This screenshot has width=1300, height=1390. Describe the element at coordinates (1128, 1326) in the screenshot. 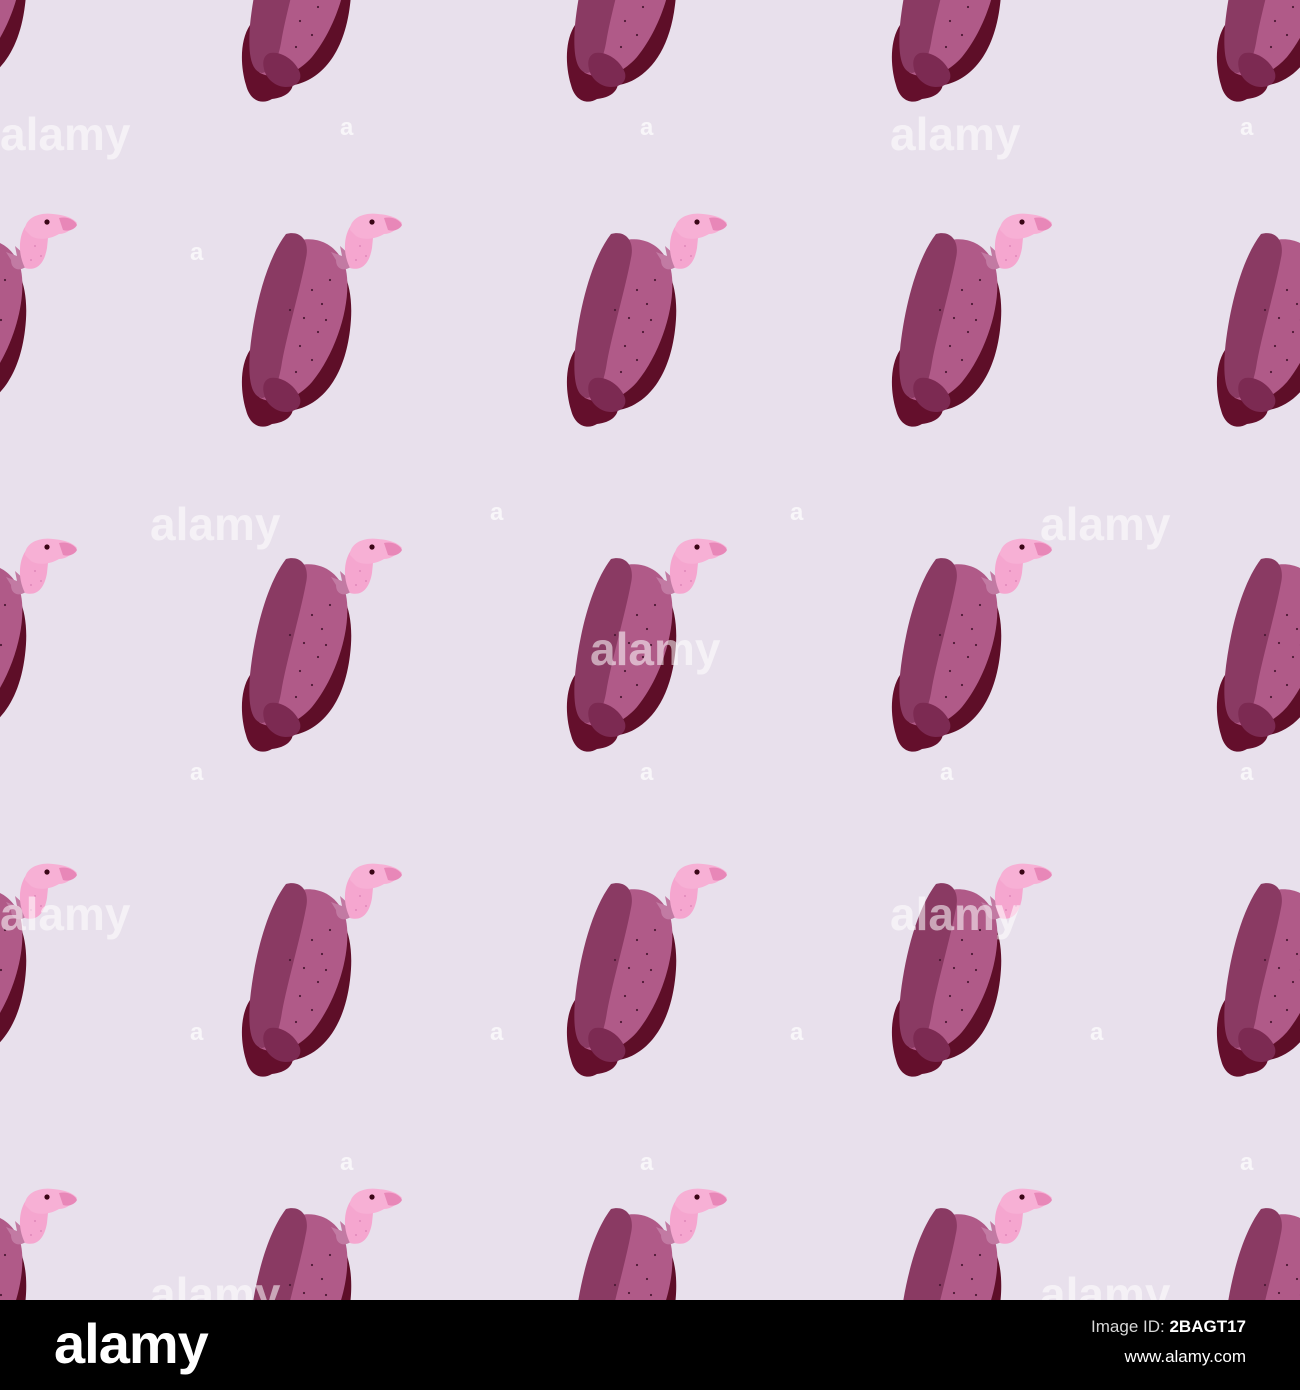

I see `image-id-label: Image ID:` at that location.